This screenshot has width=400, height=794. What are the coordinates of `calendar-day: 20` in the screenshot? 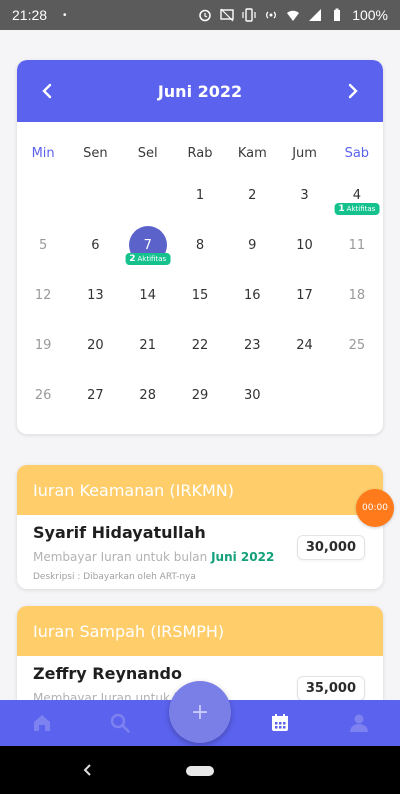 It's located at (95, 345).